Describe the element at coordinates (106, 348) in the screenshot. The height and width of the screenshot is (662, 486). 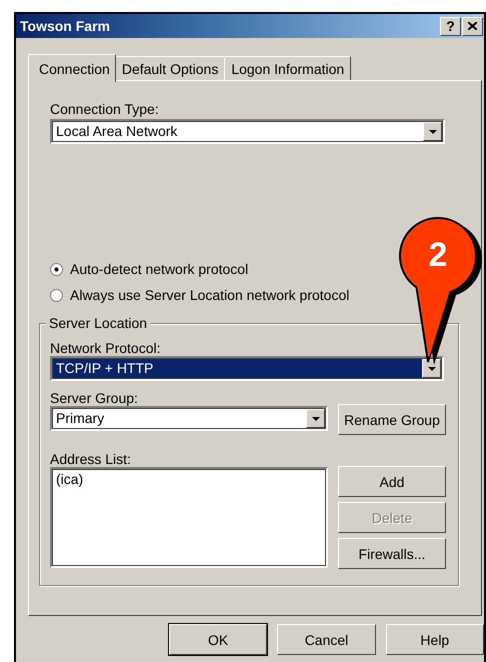
I see `field-label: Network Protocol:` at that location.